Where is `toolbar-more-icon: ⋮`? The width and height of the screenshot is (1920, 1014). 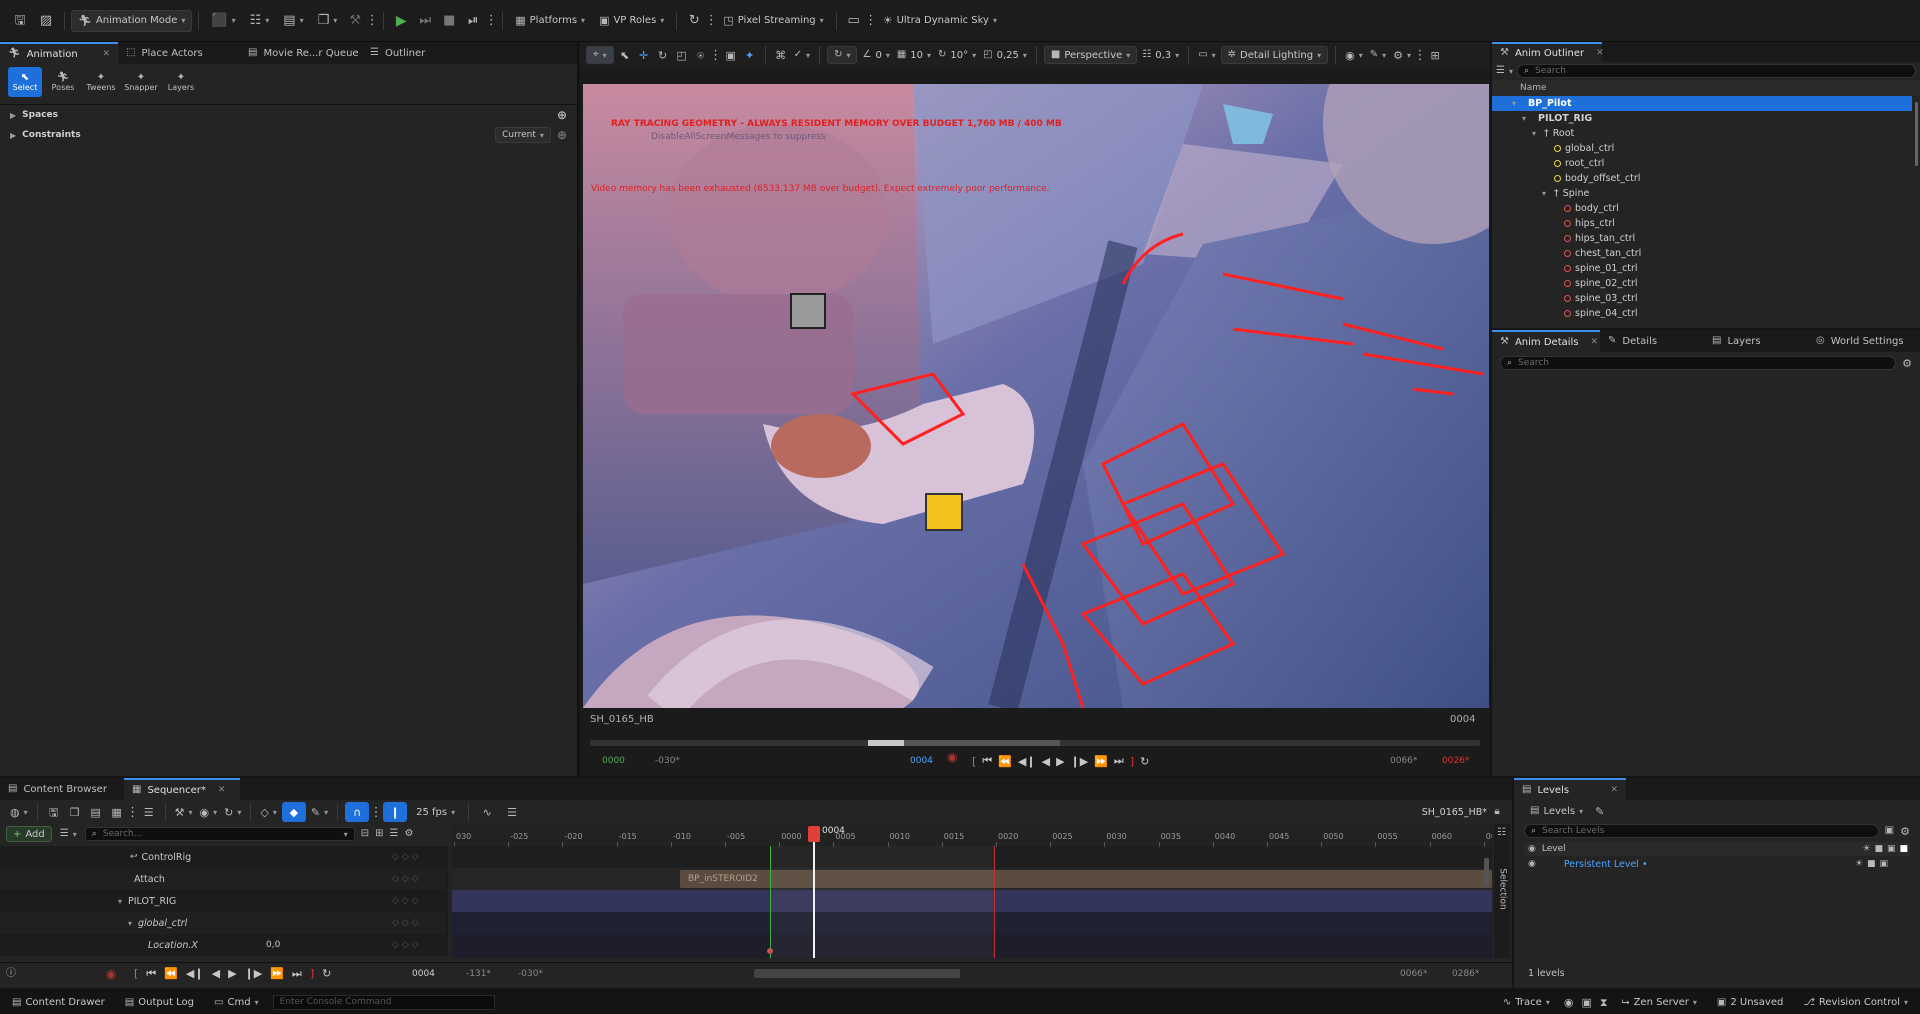 toolbar-more-icon: ⋮ is located at coordinates (132, 812).